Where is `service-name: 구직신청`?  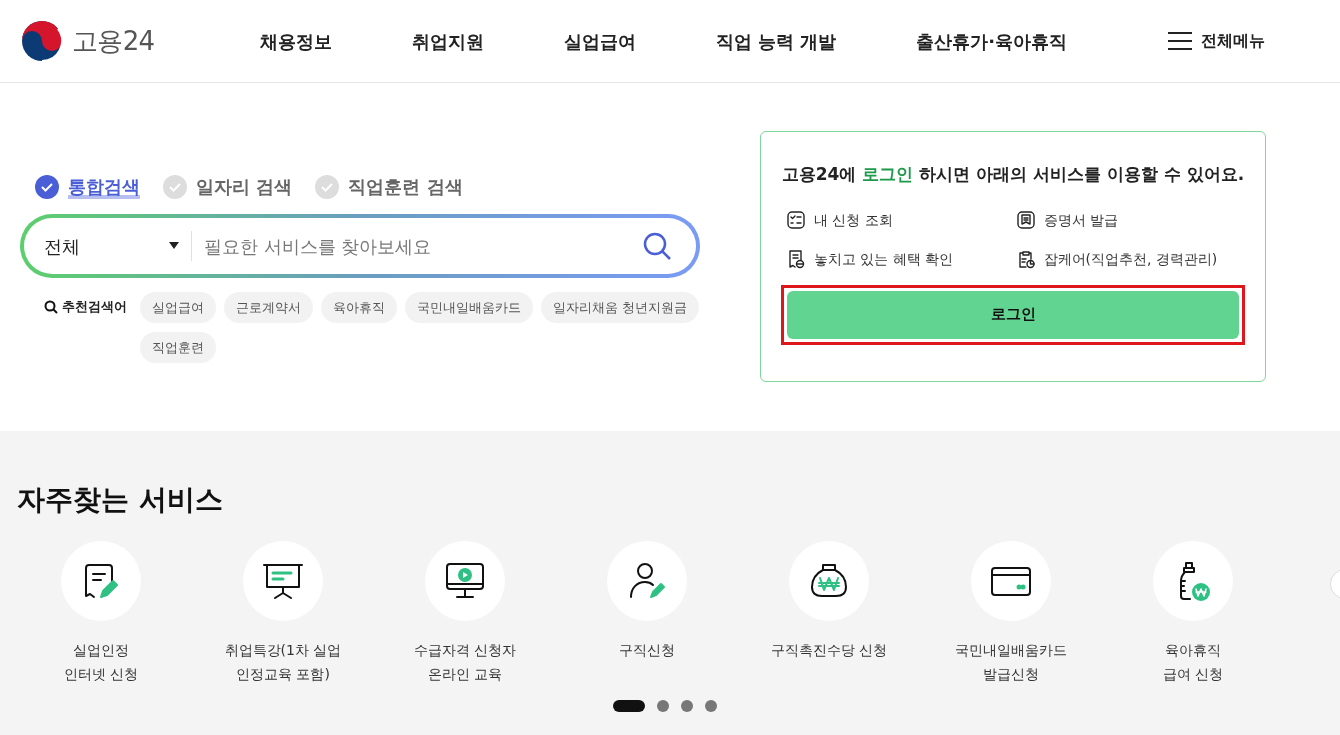 service-name: 구직신청 is located at coordinates (647, 650).